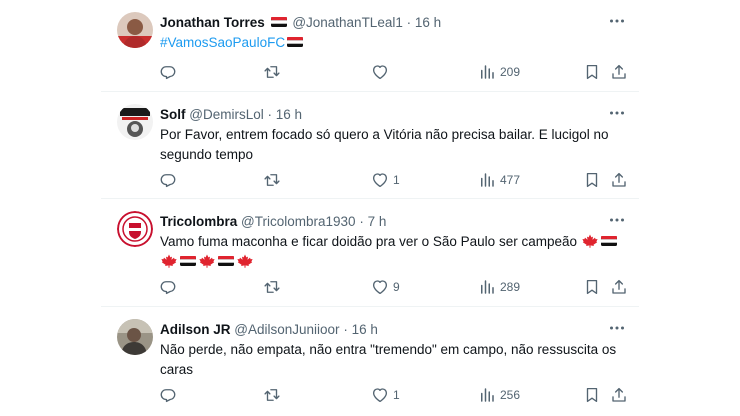 Image resolution: width=740 pixels, height=416 pixels. What do you see at coordinates (226, 114) in the screenshot?
I see `user-handle: @DemirsLol` at bounding box center [226, 114].